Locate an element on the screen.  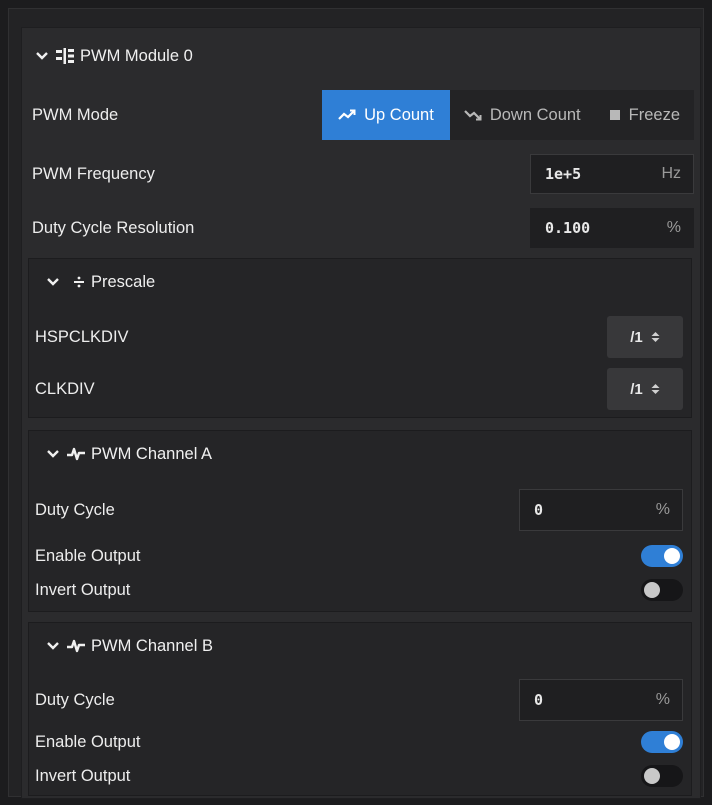
clkdiv-value: /1 is located at coordinates (636, 389).